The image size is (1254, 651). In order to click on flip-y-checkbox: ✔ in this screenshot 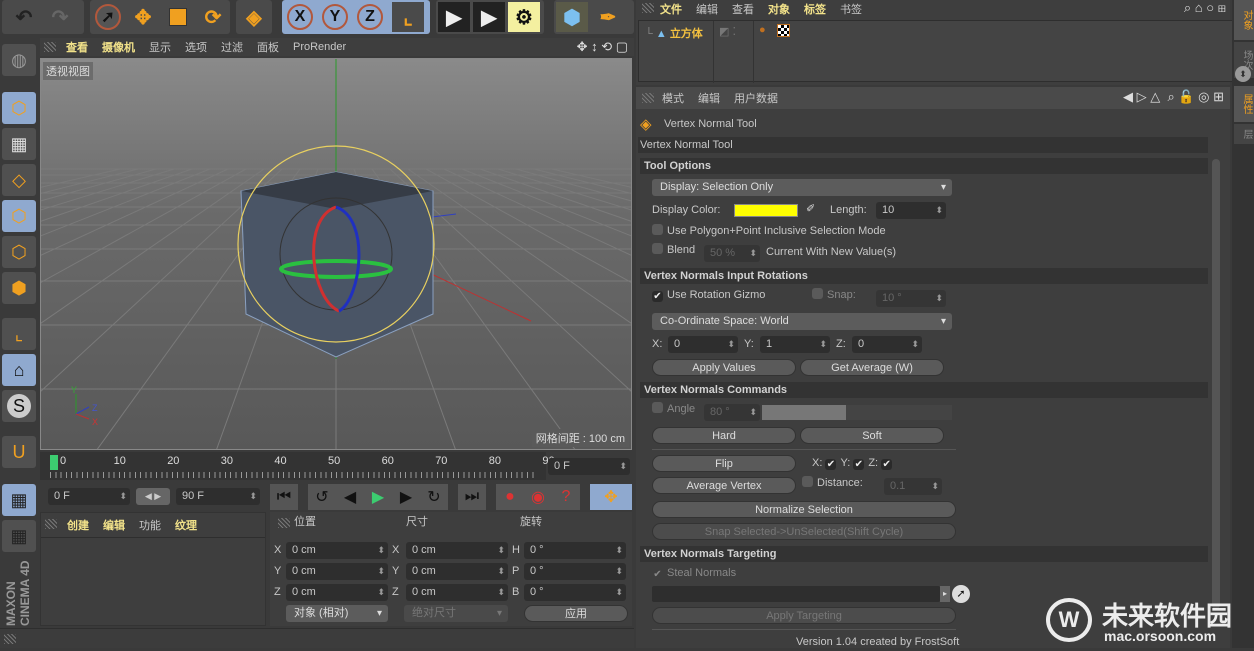, I will do `click(859, 464)`.